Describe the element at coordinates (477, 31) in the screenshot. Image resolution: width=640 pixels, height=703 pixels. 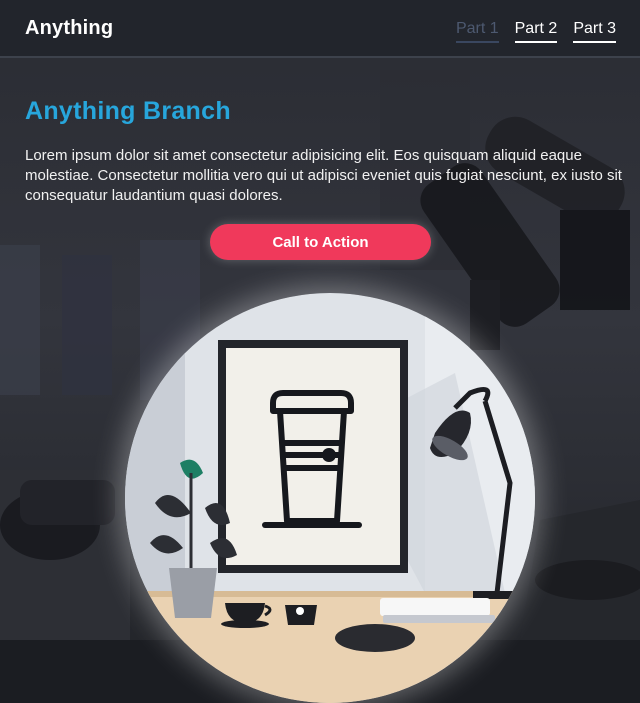
I see `nav-part-1-link: Part 1` at that location.